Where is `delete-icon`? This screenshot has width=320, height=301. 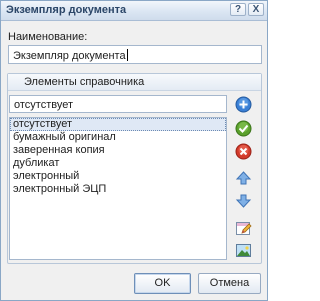 delete-icon is located at coordinates (243, 151).